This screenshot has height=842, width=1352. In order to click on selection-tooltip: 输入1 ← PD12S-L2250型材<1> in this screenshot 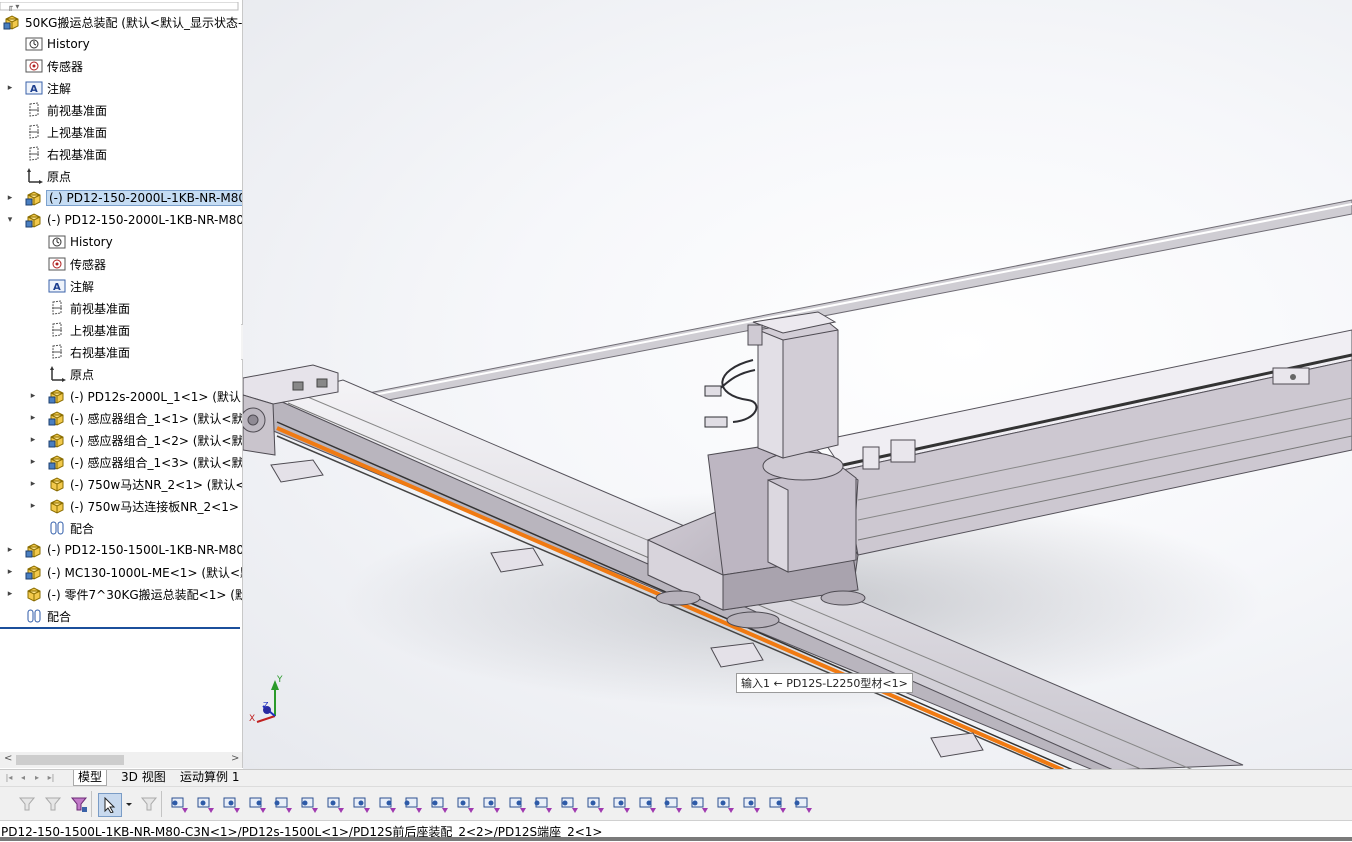, I will do `click(824, 683)`.